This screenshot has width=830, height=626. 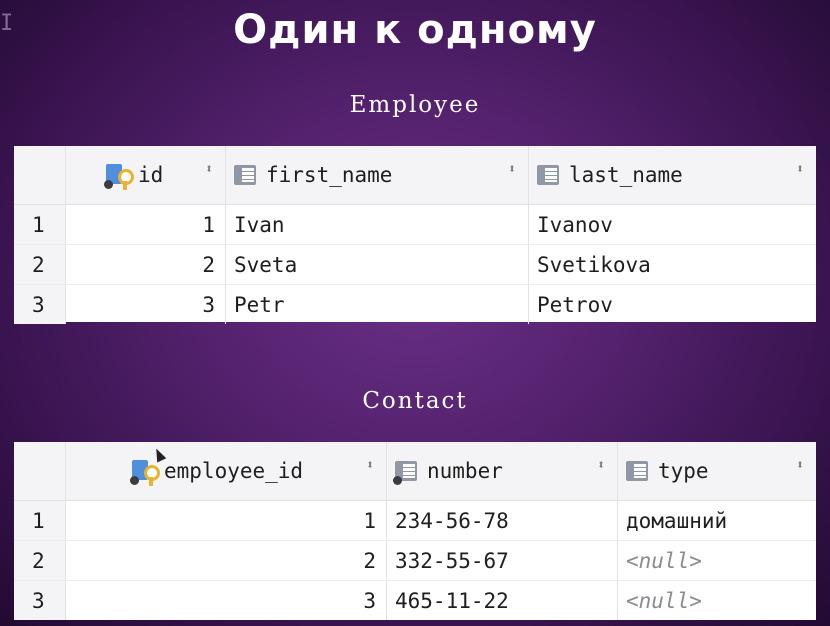 I want to click on table-row: 2 2 Sveta Svetikova, so click(x=415, y=265).